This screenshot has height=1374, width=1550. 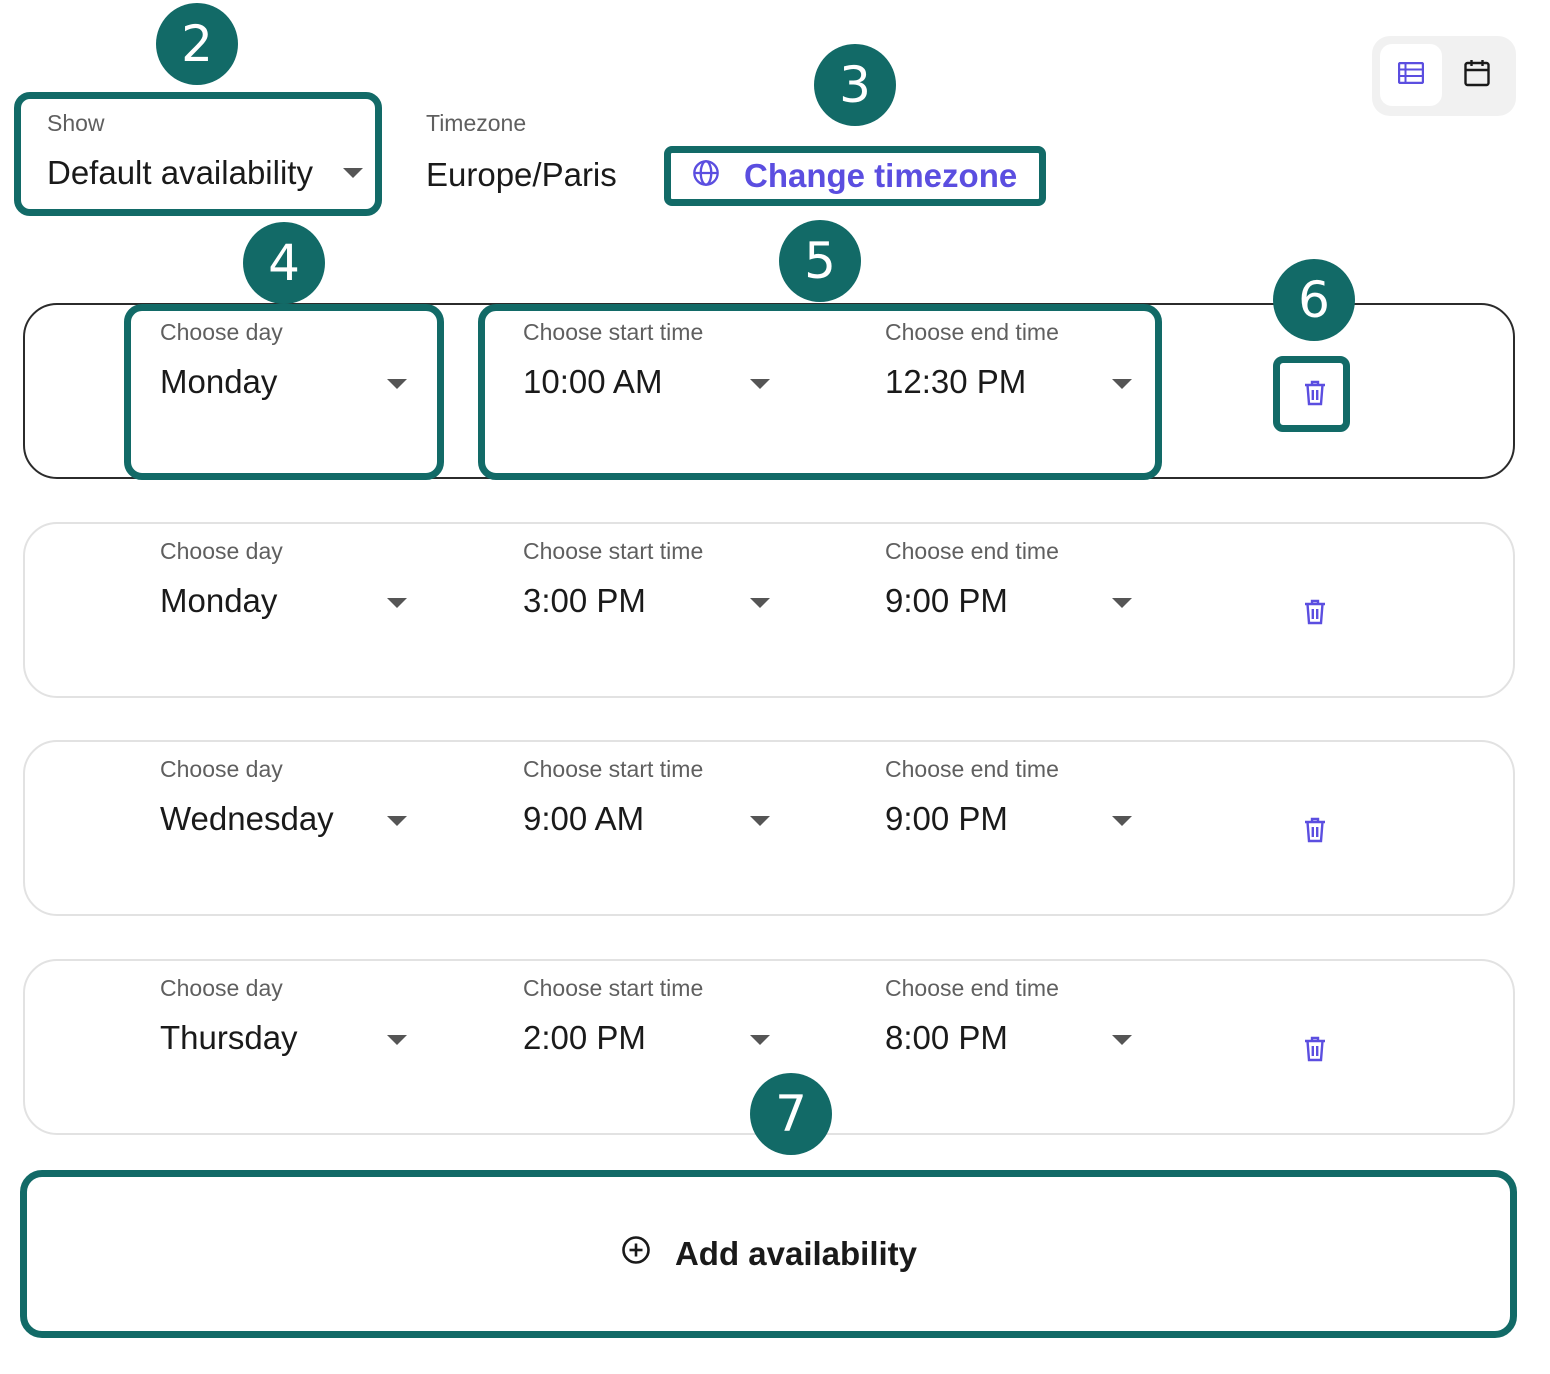 I want to click on day-dropdown: Choose day Wednesday, so click(x=290, y=801).